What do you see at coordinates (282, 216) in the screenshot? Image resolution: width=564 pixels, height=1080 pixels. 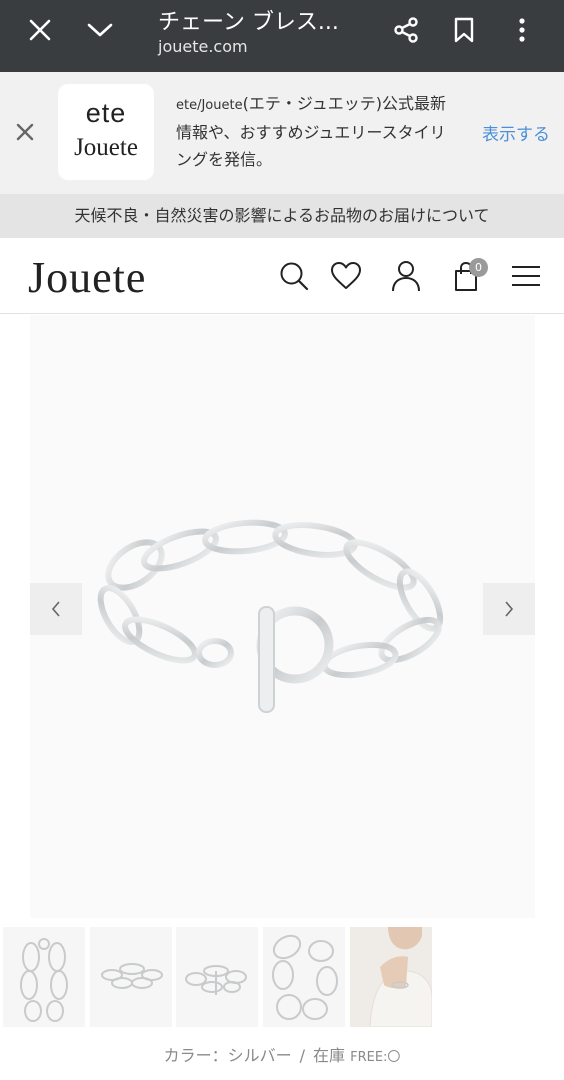 I see `notice-bar: 天候不良・自然災害の影響によるお品物のお届けについて` at bounding box center [282, 216].